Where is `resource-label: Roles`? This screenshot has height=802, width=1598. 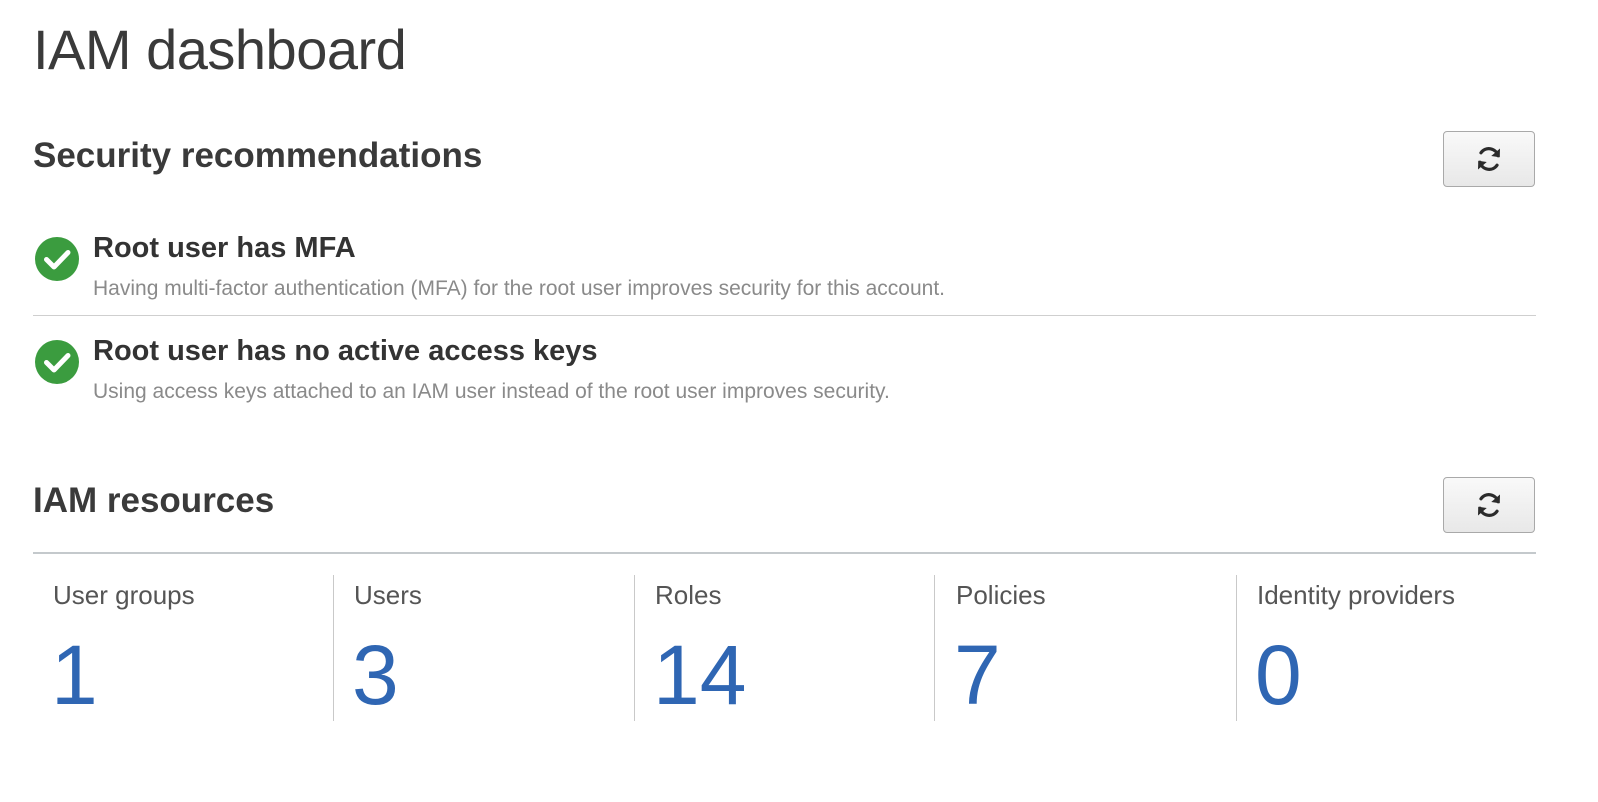 resource-label: Roles is located at coordinates (688, 595).